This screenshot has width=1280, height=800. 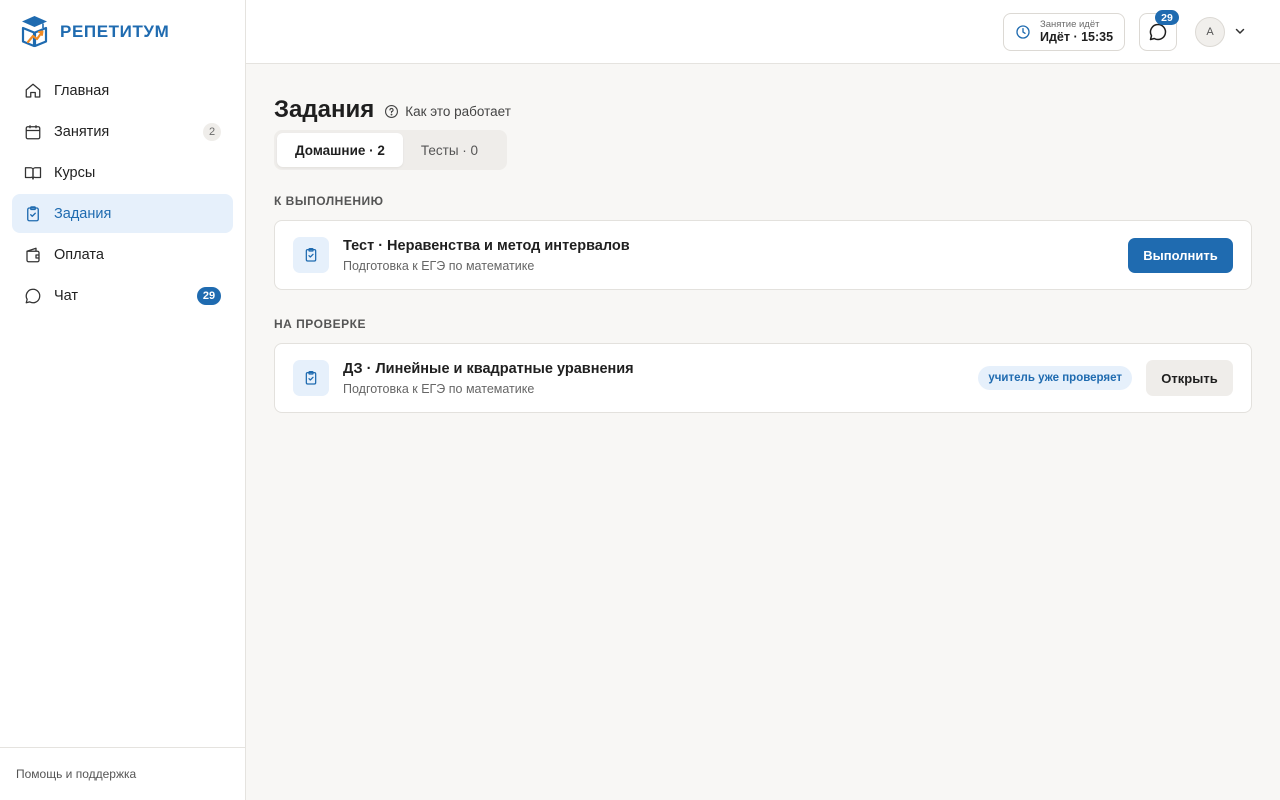 What do you see at coordinates (340, 150) in the screenshot?
I see `tab-homework: Домашние · 2` at bounding box center [340, 150].